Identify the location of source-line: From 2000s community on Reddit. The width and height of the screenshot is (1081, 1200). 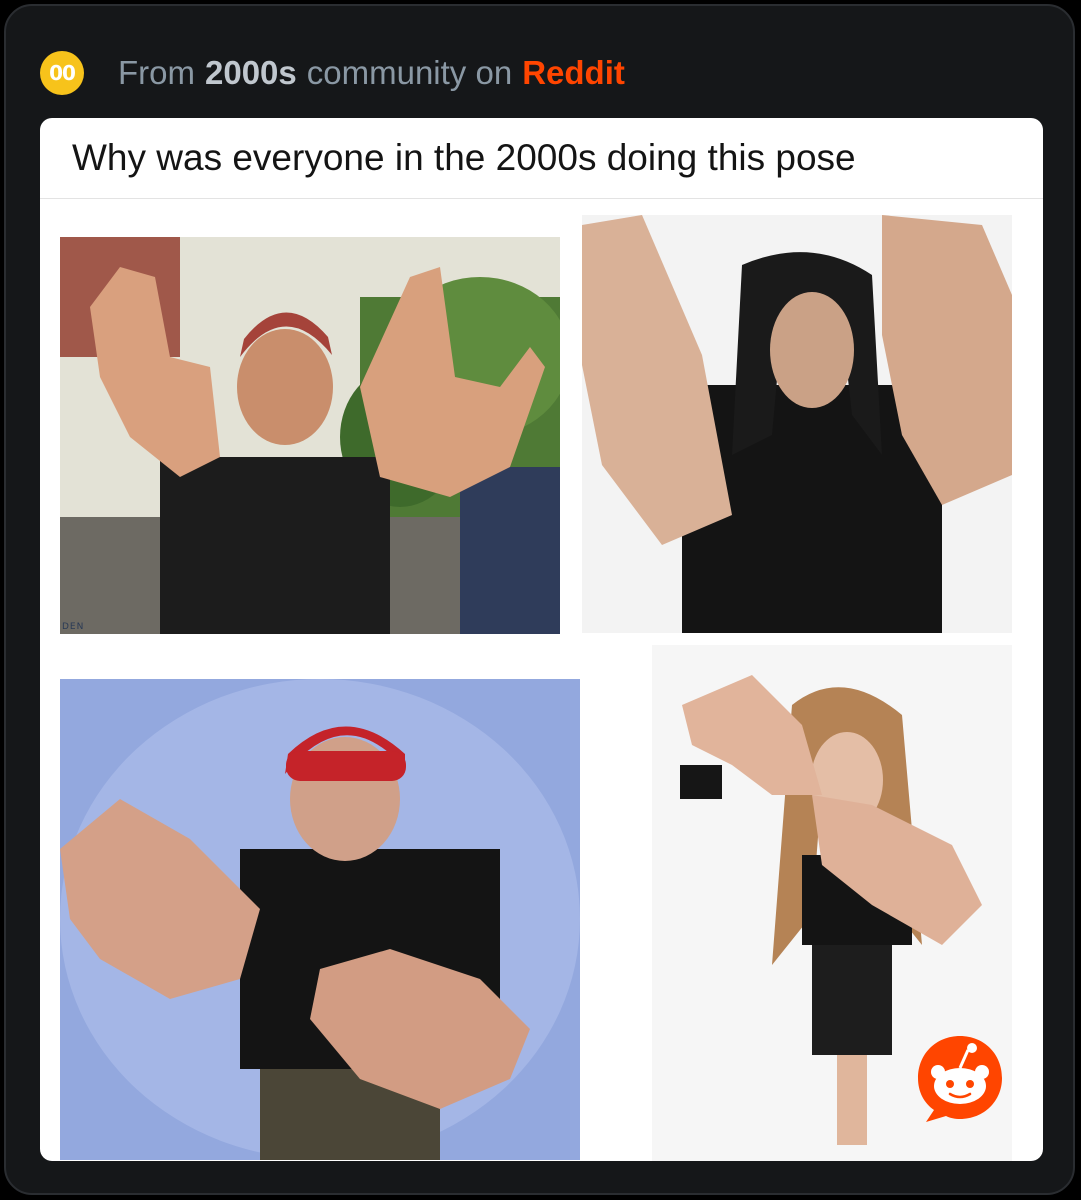
(371, 73).